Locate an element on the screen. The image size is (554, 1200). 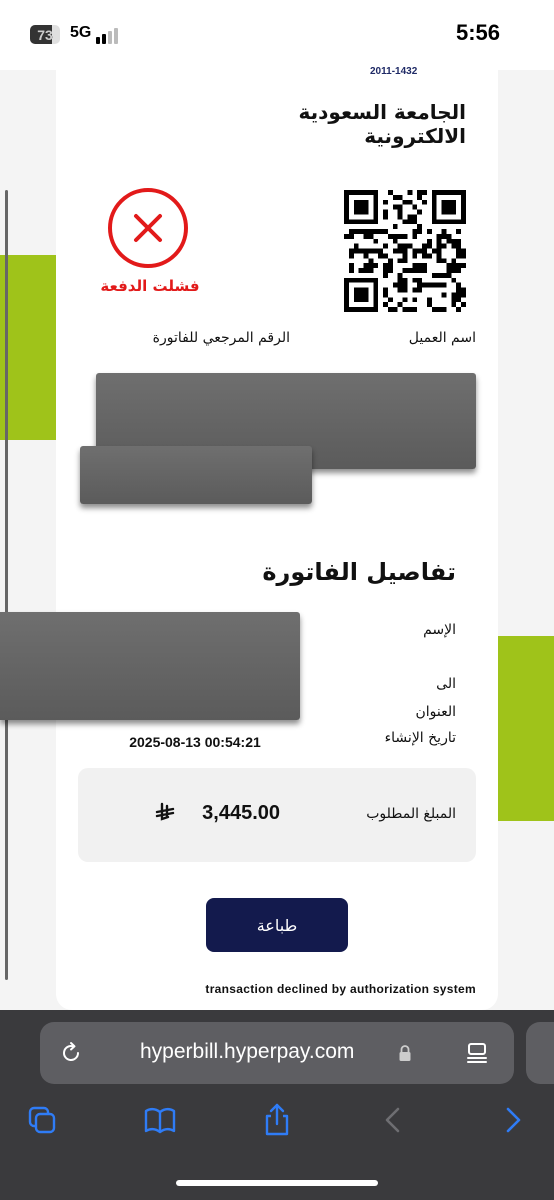
scrollbar is located at coordinates (6, 585).